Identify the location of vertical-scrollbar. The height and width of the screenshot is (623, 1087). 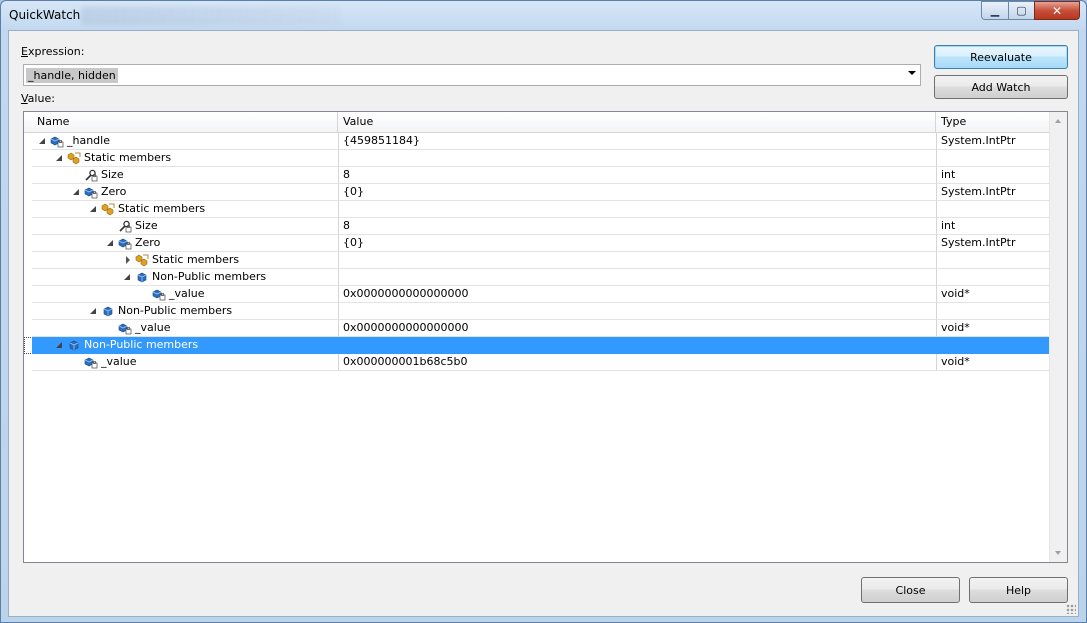
(1058, 337).